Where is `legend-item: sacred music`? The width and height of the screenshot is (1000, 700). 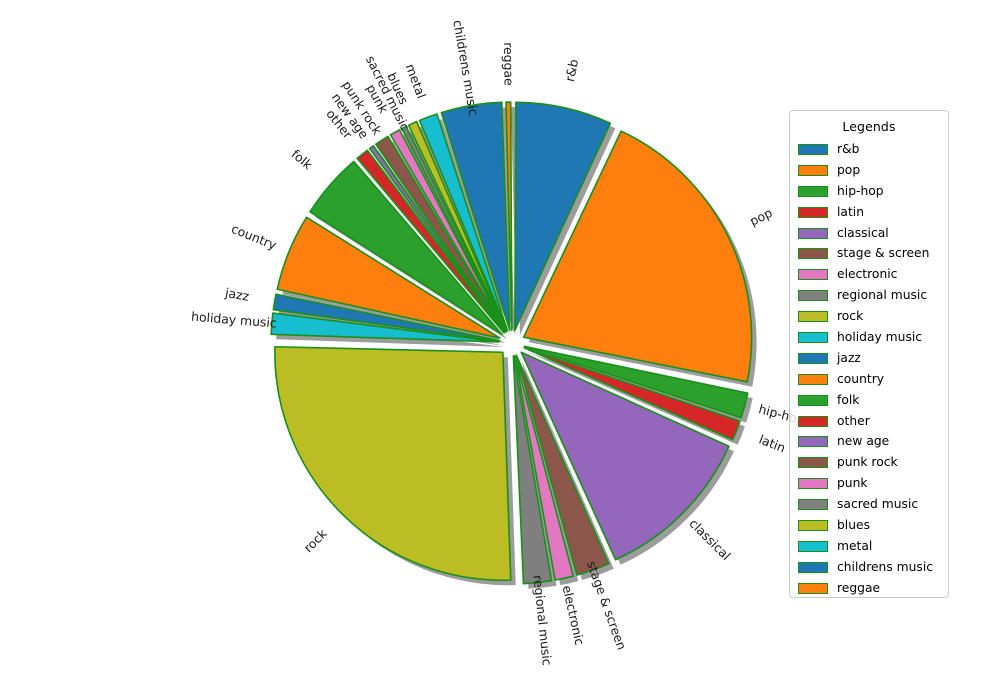 legend-item: sacred music is located at coordinates (869, 504).